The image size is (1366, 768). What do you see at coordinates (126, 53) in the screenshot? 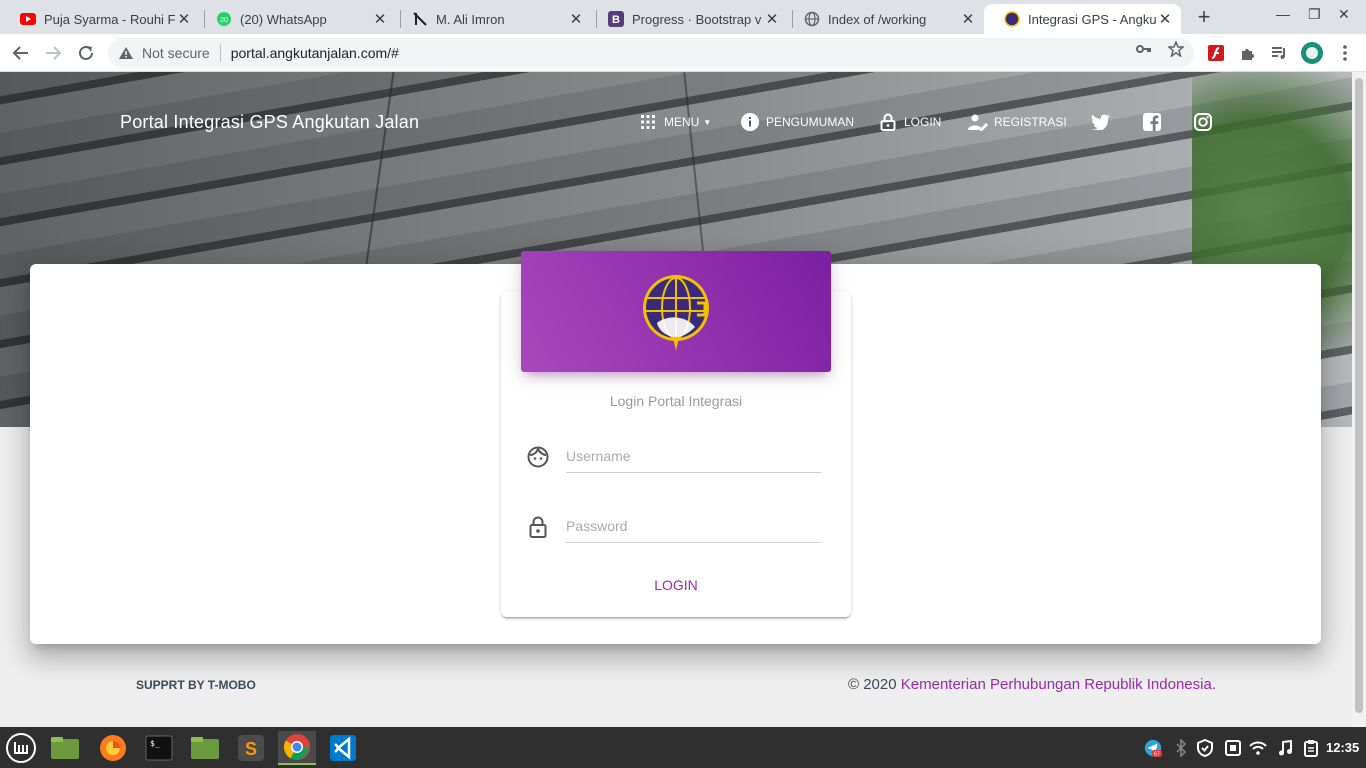
I see `warning-icon` at bounding box center [126, 53].